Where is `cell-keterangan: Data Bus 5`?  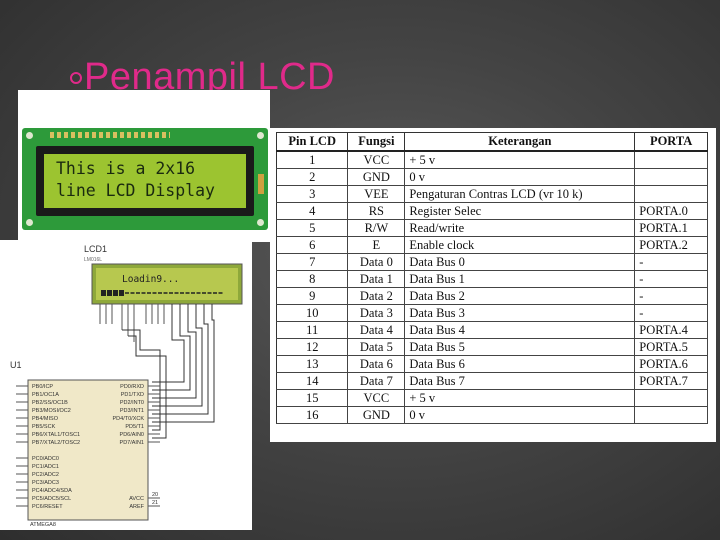 cell-keterangan: Data Bus 5 is located at coordinates (520, 347).